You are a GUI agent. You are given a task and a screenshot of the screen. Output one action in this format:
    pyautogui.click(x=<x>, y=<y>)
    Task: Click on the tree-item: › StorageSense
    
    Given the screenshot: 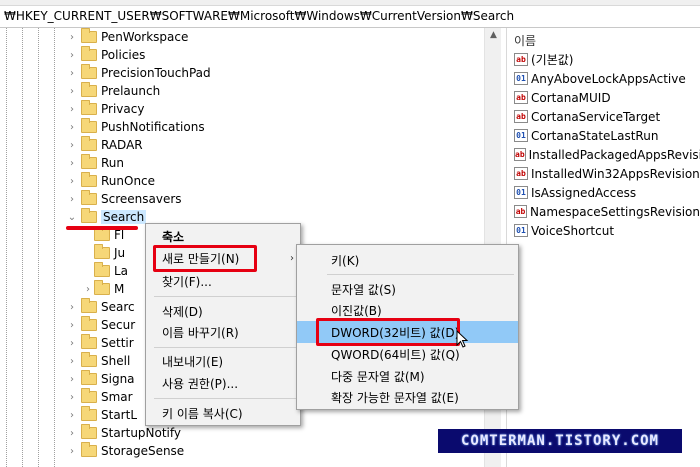 What is the action you would take?
    pyautogui.click(x=125, y=451)
    